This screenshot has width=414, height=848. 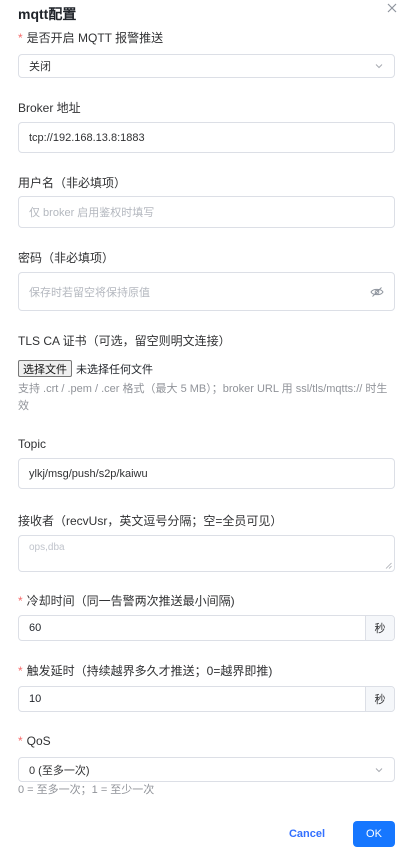 What do you see at coordinates (374, 834) in the screenshot?
I see `ok-button: OK` at bounding box center [374, 834].